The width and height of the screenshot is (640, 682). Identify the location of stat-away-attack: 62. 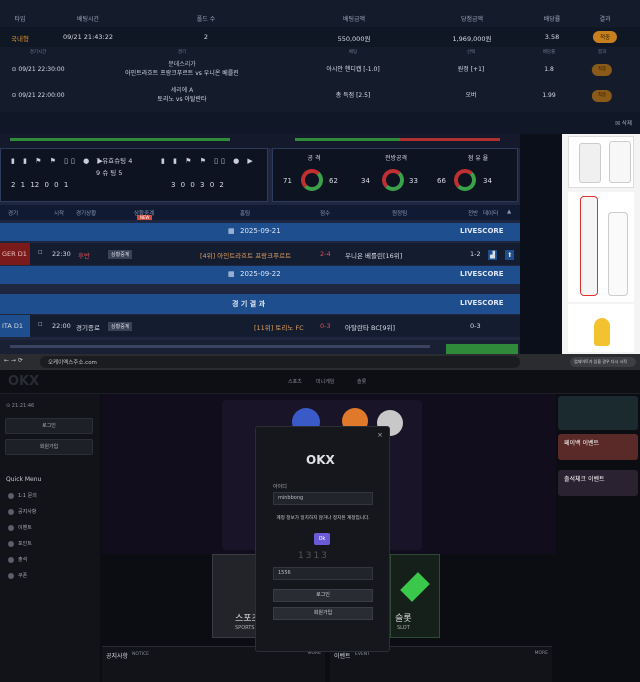
(333, 181).